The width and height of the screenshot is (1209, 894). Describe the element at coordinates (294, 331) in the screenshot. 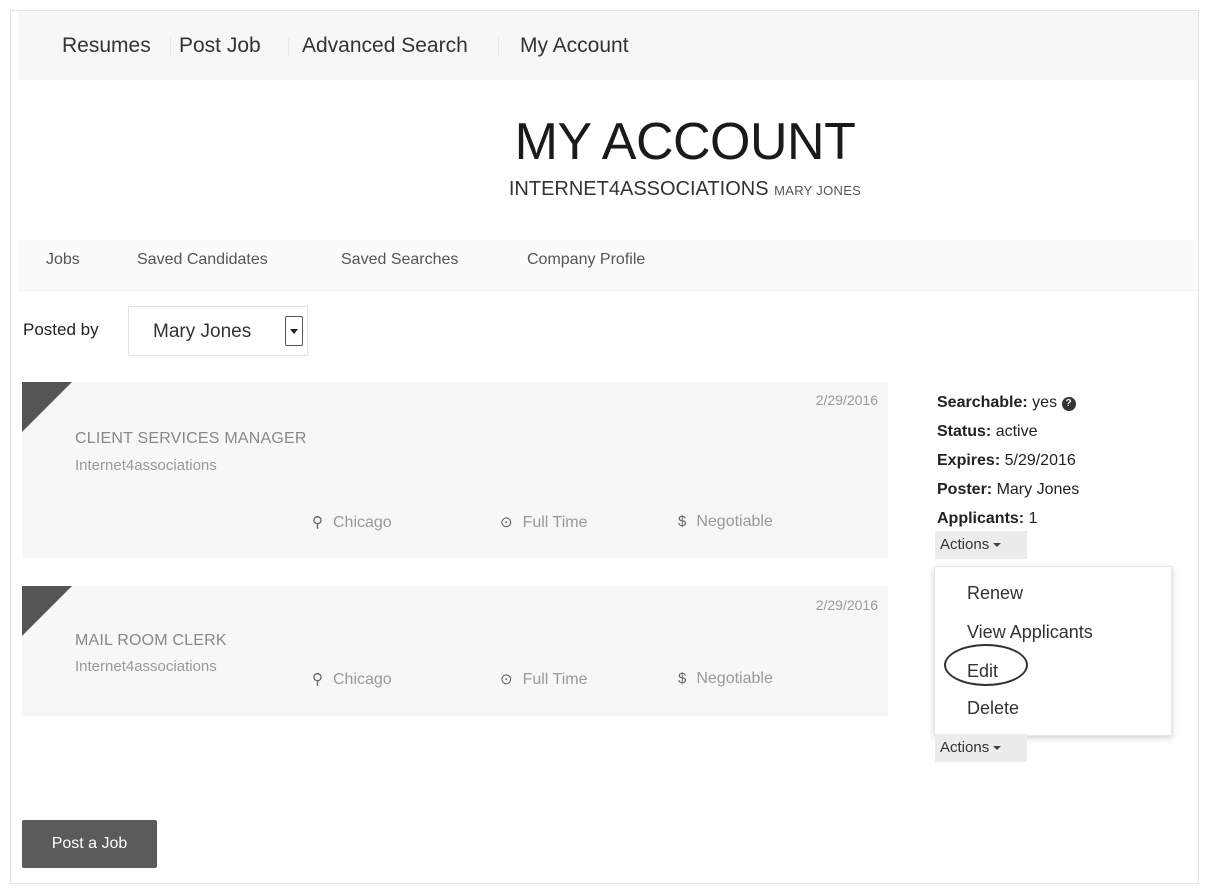

I see `chevron-down-icon` at that location.